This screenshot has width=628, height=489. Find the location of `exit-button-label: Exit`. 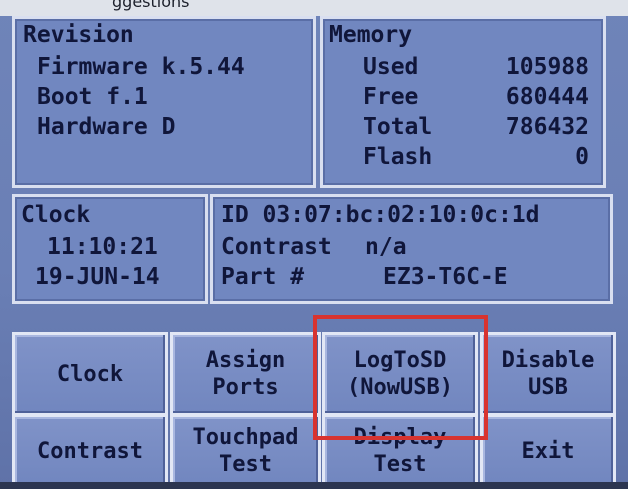

exit-button-label: Exit is located at coordinates (548, 451).